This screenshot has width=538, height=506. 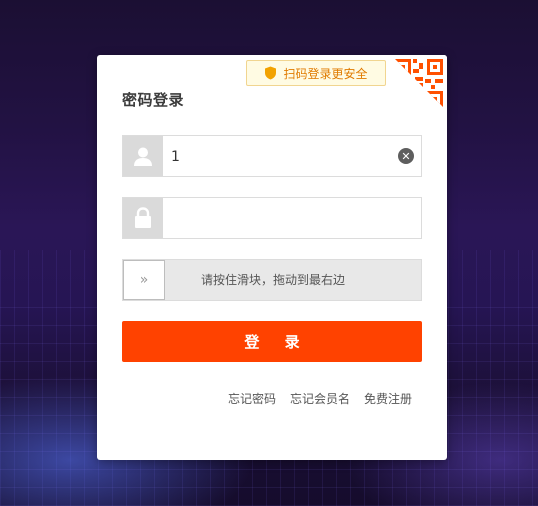 I want to click on password-field, so click(x=272, y=218).